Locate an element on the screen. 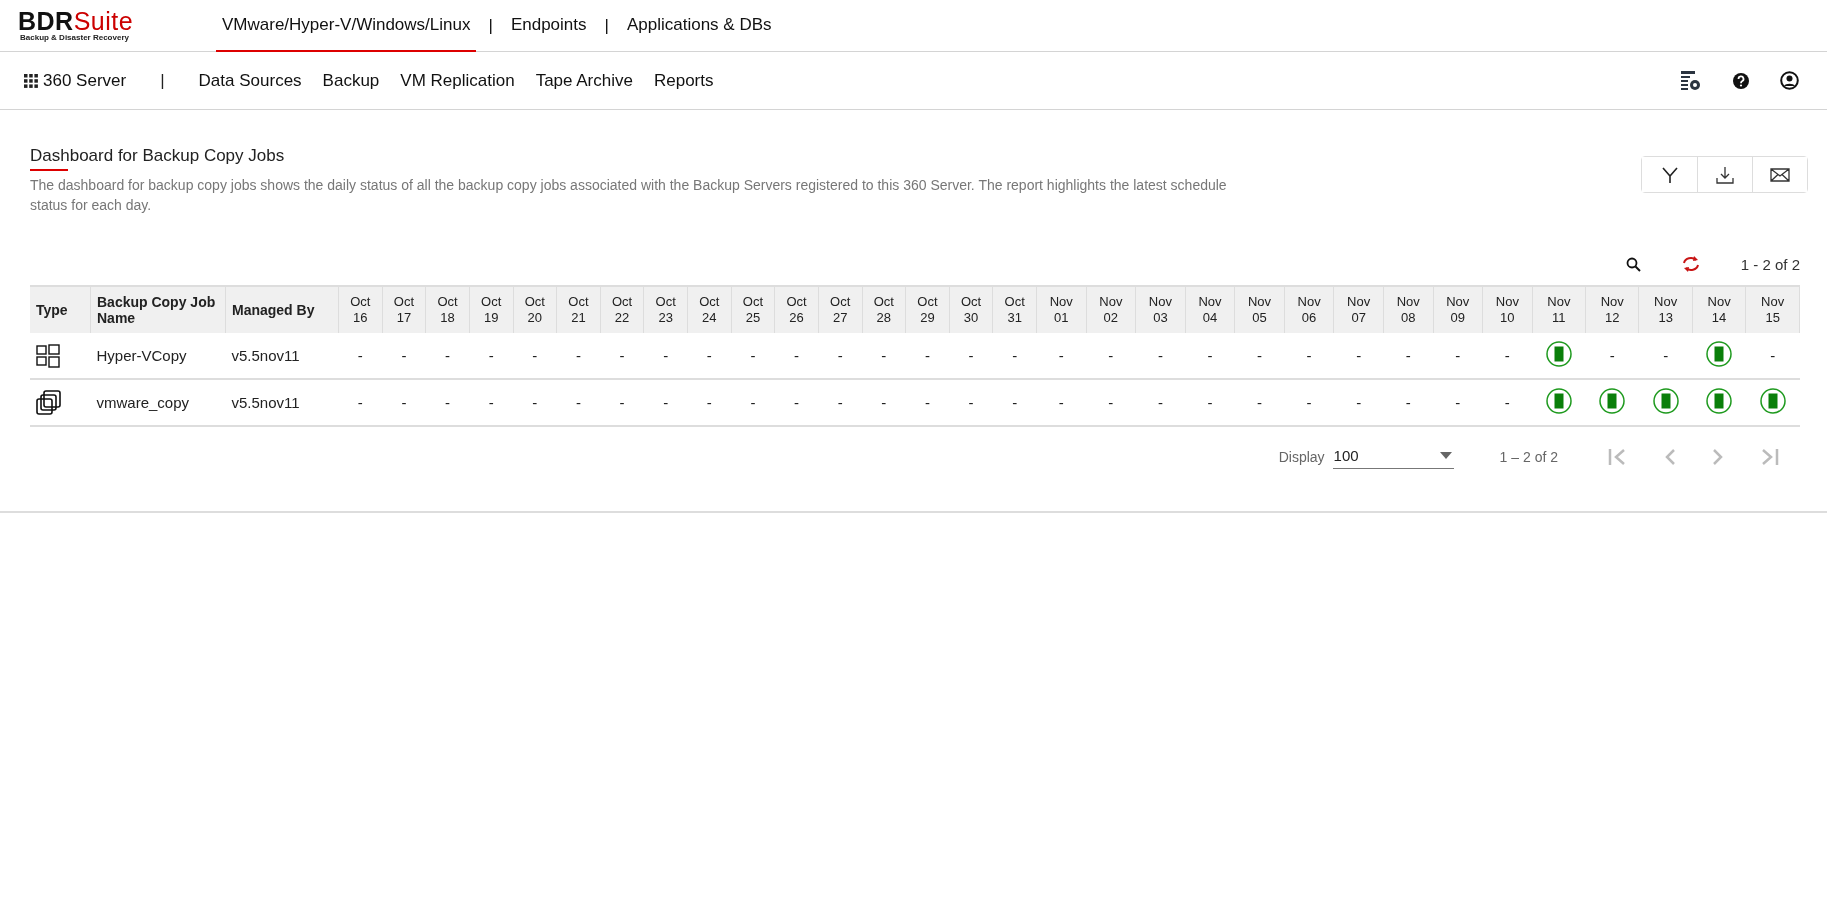 The height and width of the screenshot is (917, 1827). nav-link: Data Sources is located at coordinates (250, 80).